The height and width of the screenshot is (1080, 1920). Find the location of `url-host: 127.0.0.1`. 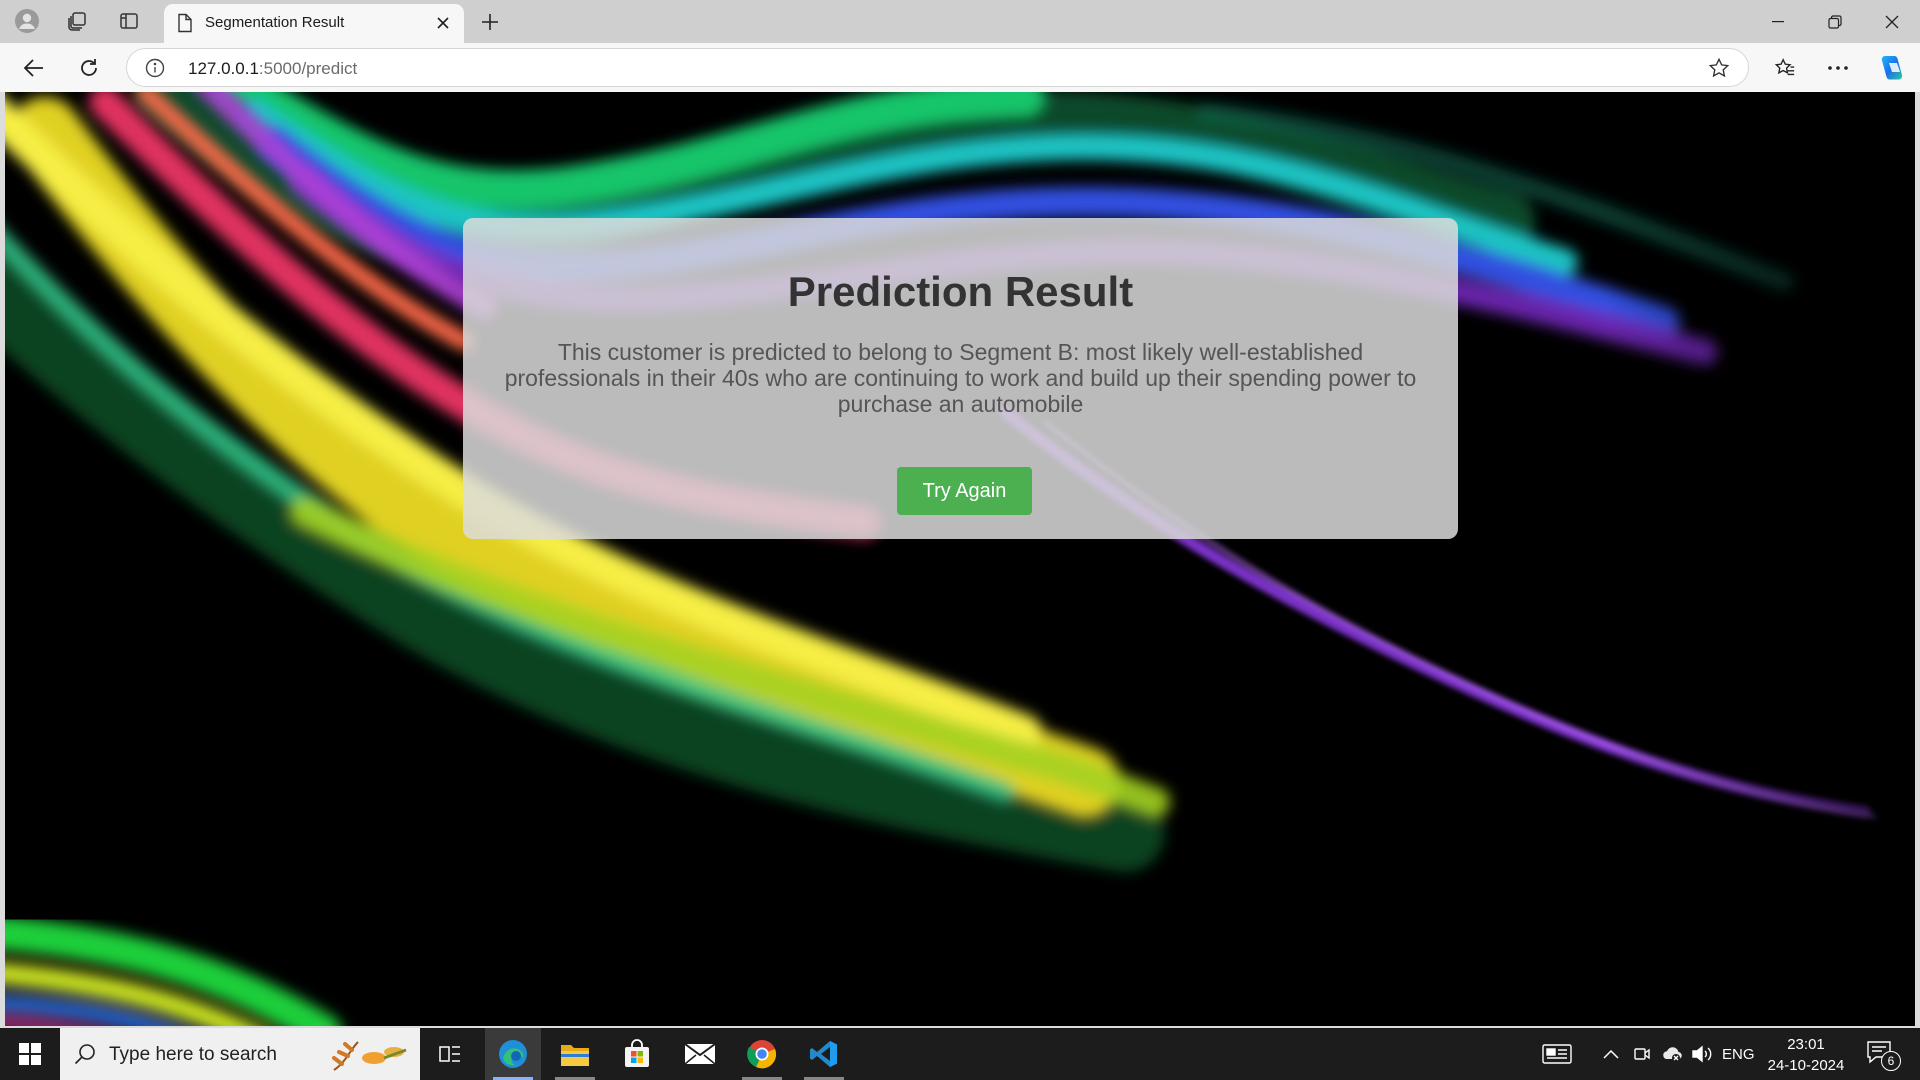

url-host: 127.0.0.1 is located at coordinates (223, 68).